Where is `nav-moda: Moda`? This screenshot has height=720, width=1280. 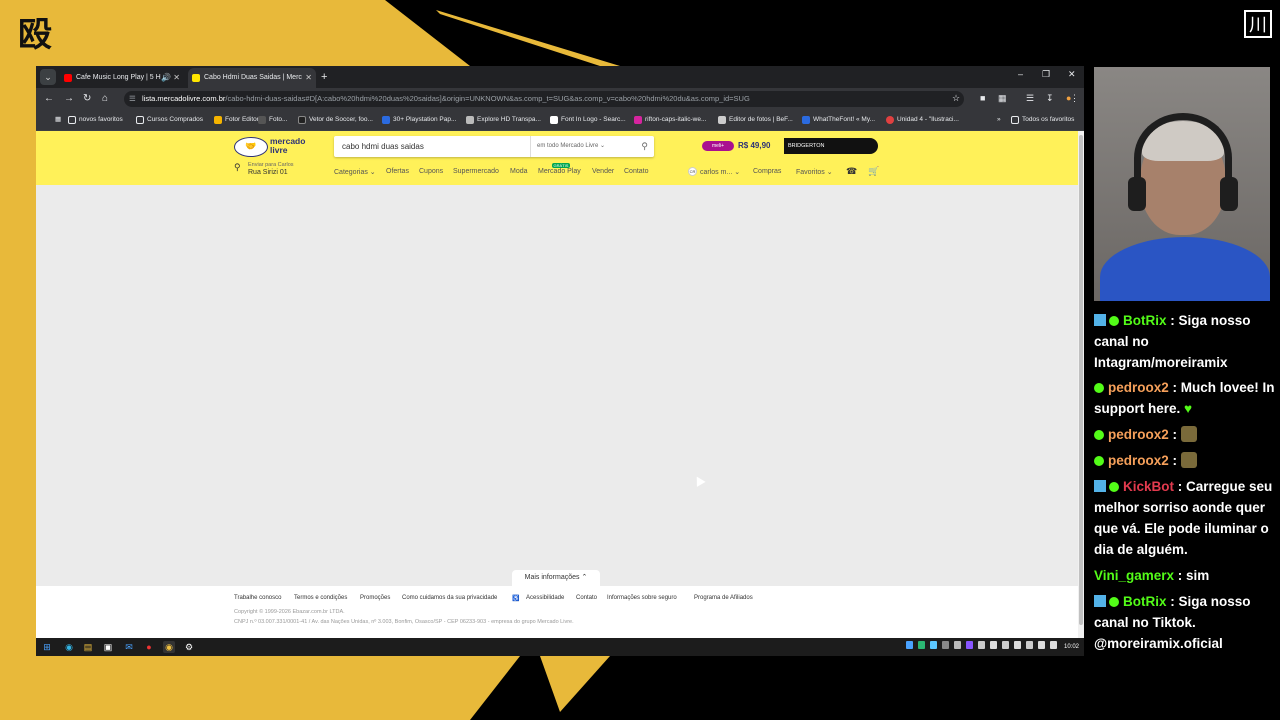
nav-moda: Moda is located at coordinates (519, 171).